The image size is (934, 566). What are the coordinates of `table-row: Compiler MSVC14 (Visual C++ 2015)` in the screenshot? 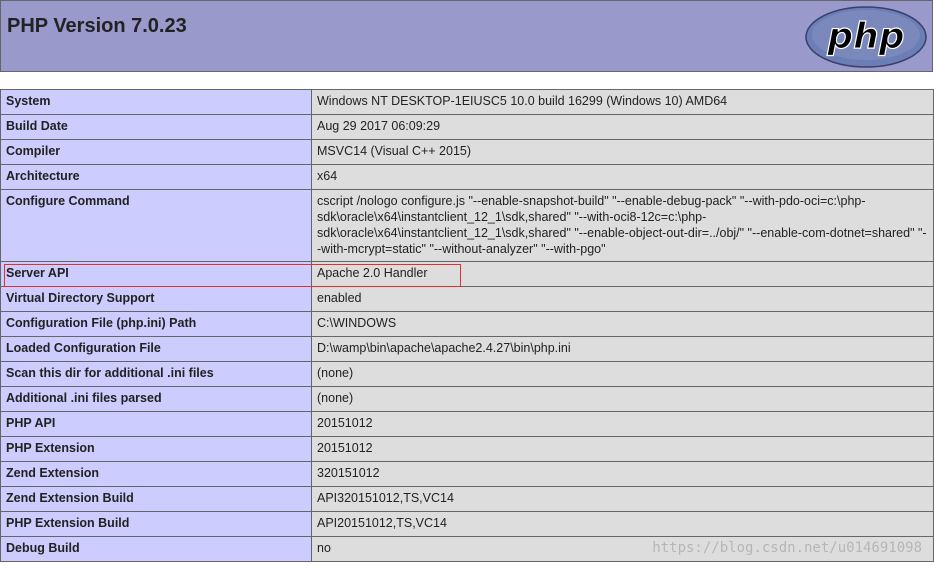 It's located at (467, 152).